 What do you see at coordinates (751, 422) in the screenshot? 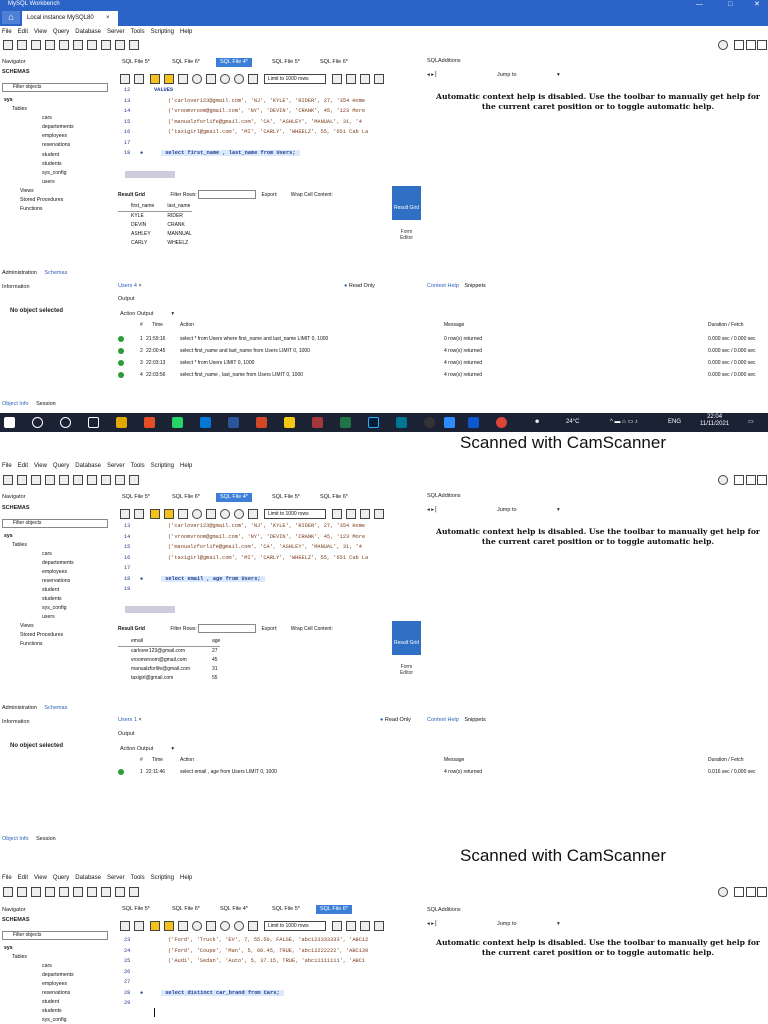
I see `notifications-icon: ▭` at bounding box center [751, 422].